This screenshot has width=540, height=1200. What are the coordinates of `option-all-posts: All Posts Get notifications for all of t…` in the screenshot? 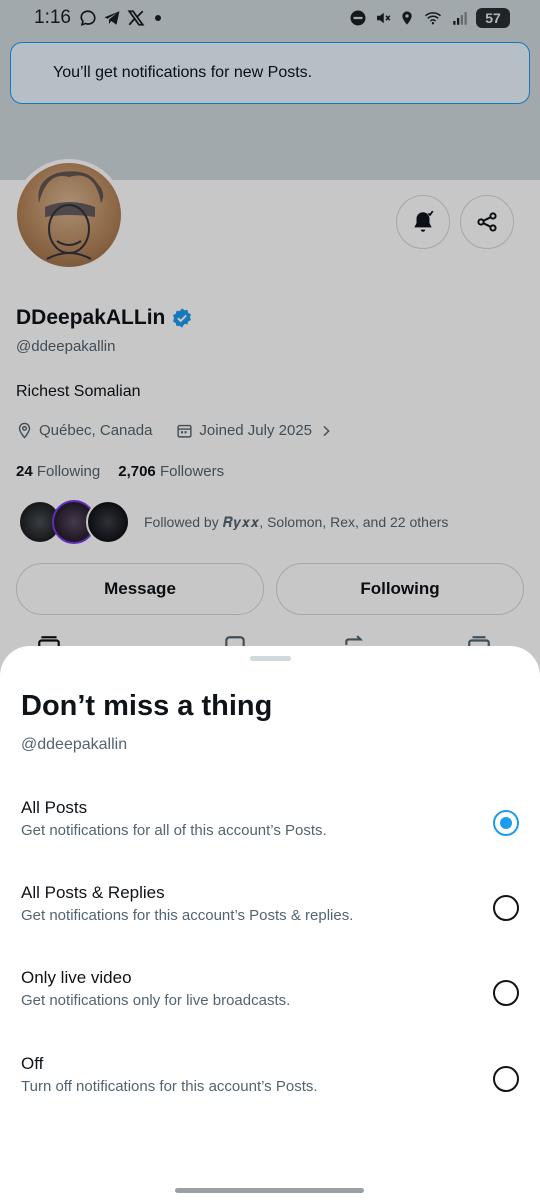 It's located at (270, 838).